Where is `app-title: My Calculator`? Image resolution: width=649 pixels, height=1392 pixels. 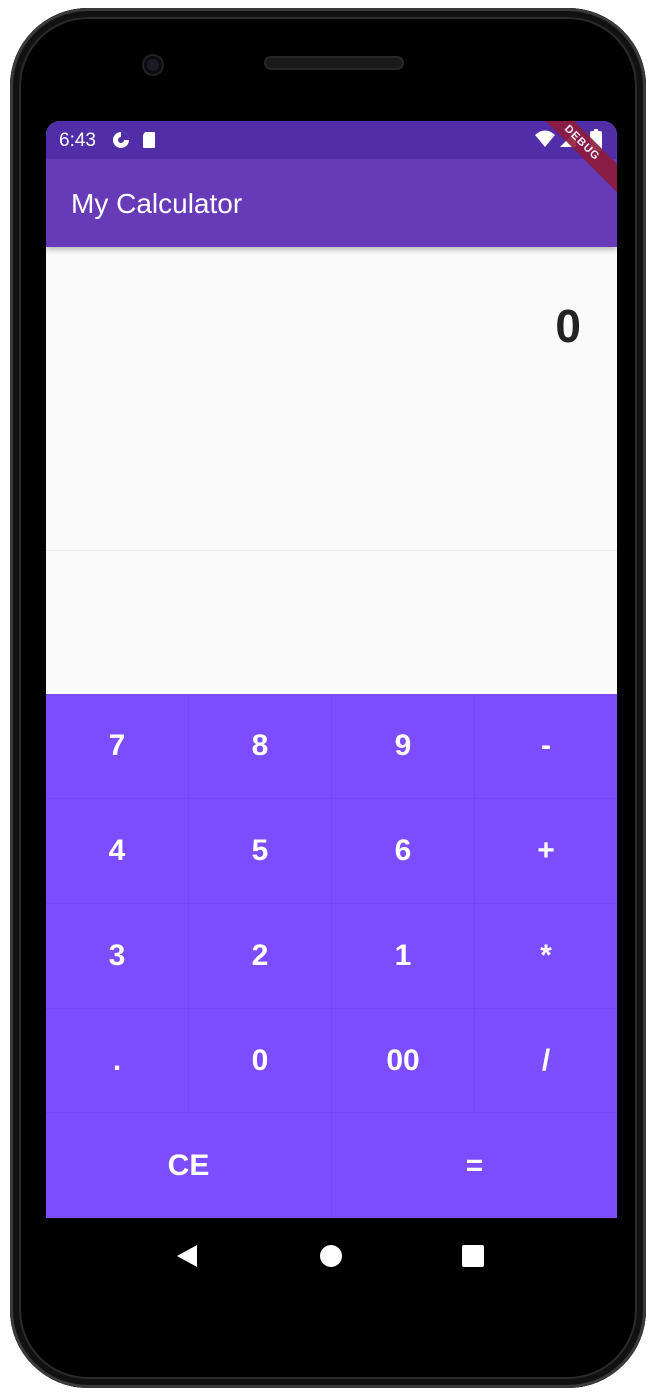
app-title: My Calculator is located at coordinates (157, 203).